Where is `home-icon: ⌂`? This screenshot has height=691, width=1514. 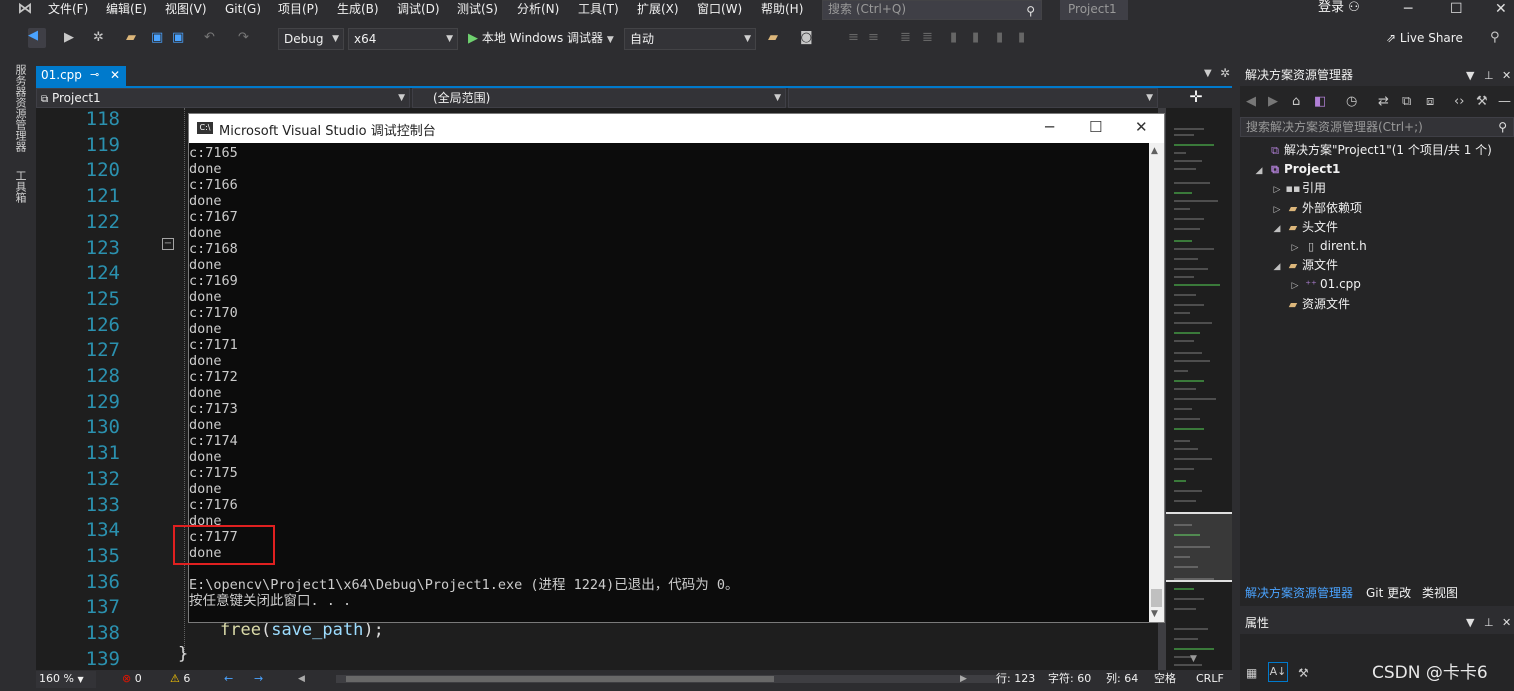
home-icon: ⌂ is located at coordinates (1296, 101).